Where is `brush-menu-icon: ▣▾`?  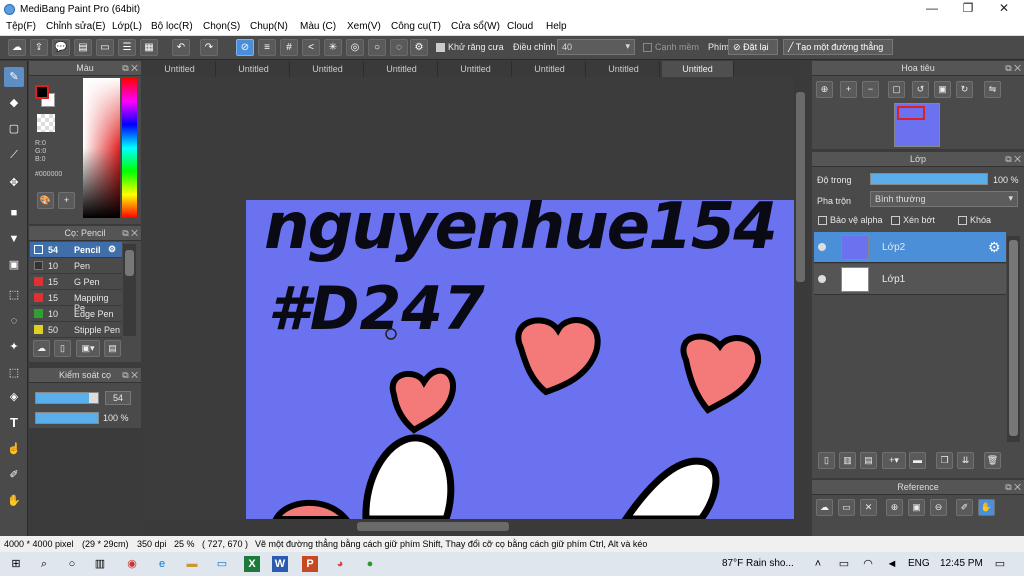 brush-menu-icon: ▣▾ is located at coordinates (88, 348).